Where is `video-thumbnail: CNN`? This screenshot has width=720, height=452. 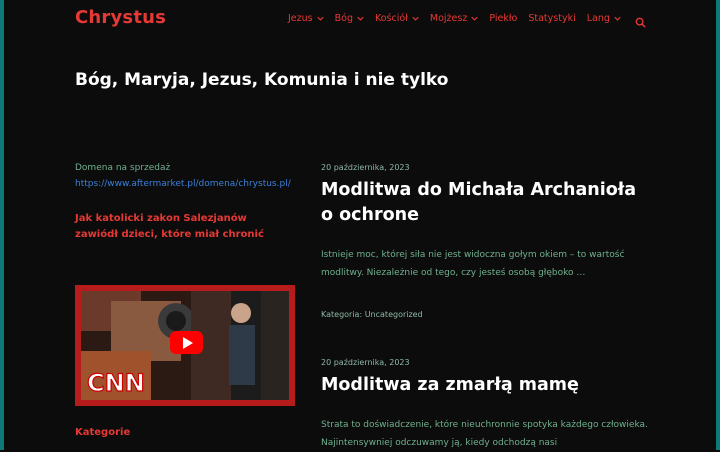 video-thumbnail: CNN is located at coordinates (185, 345).